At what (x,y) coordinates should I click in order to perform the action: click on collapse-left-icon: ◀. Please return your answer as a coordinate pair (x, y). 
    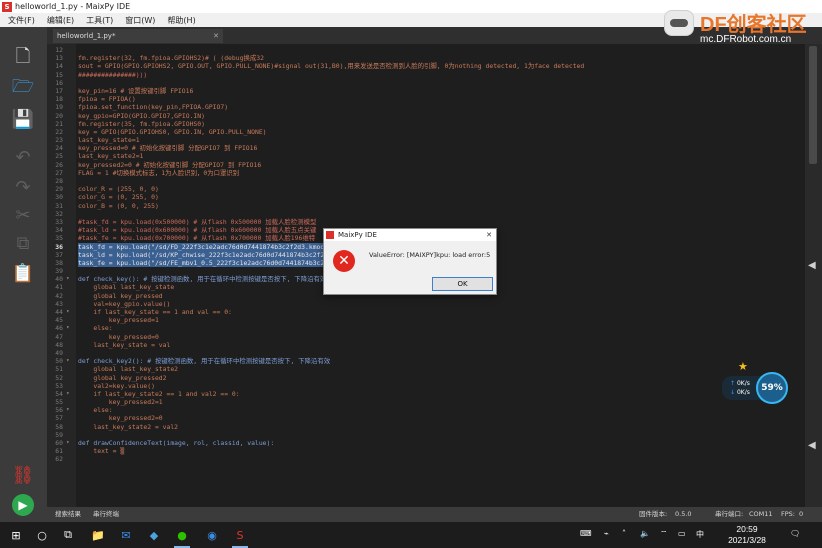
    Looking at the image, I should click on (814, 267).